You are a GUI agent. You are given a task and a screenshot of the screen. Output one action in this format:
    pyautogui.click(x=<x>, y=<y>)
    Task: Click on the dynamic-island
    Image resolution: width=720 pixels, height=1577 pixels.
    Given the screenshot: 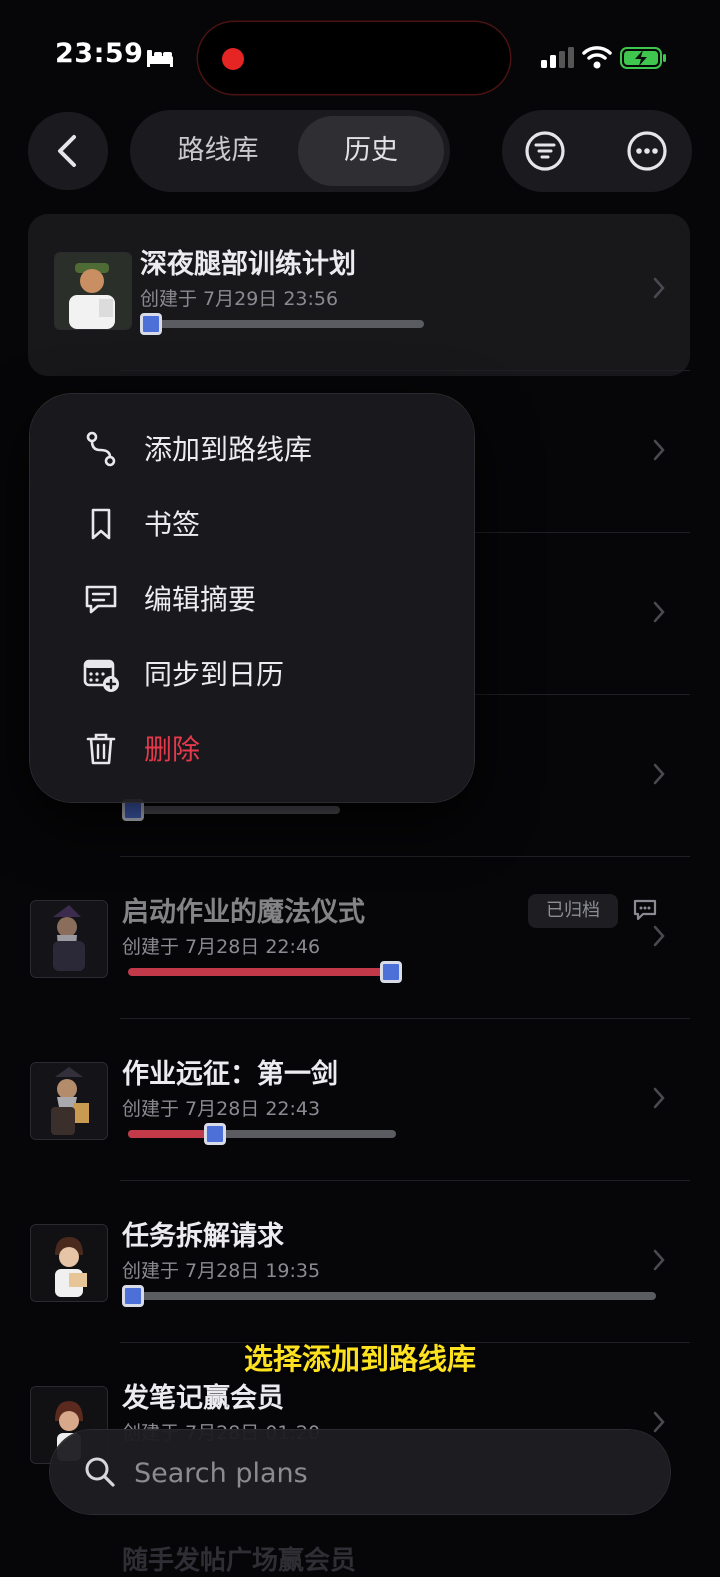 What is the action you would take?
    pyautogui.click(x=354, y=58)
    